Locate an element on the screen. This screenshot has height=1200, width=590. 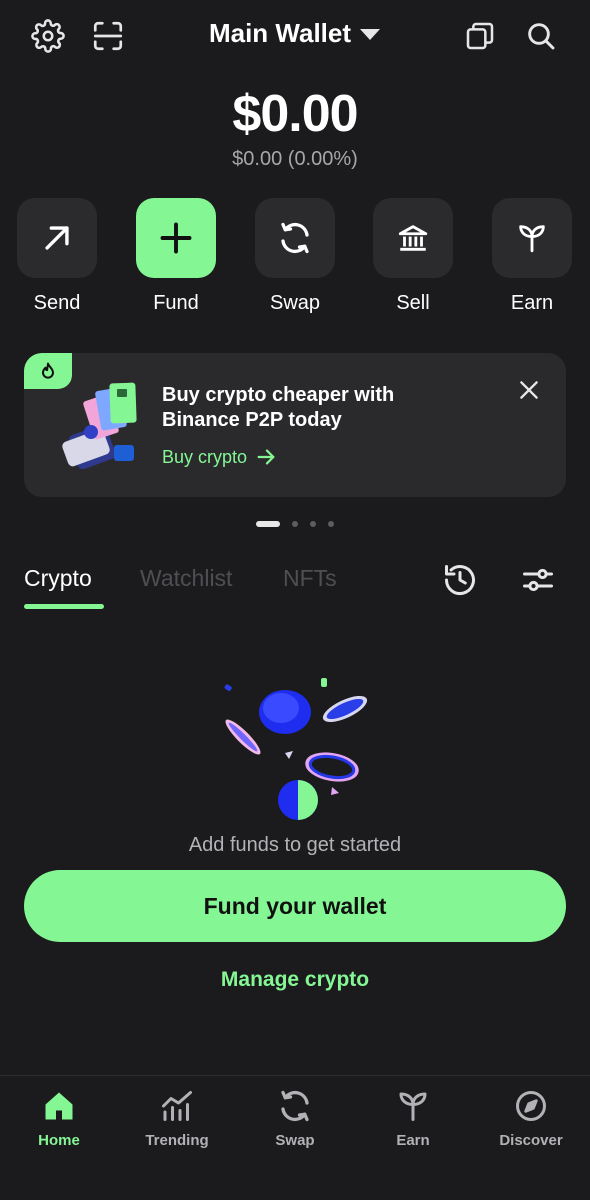
balance-amount: $0.00 is located at coordinates (295, 114).